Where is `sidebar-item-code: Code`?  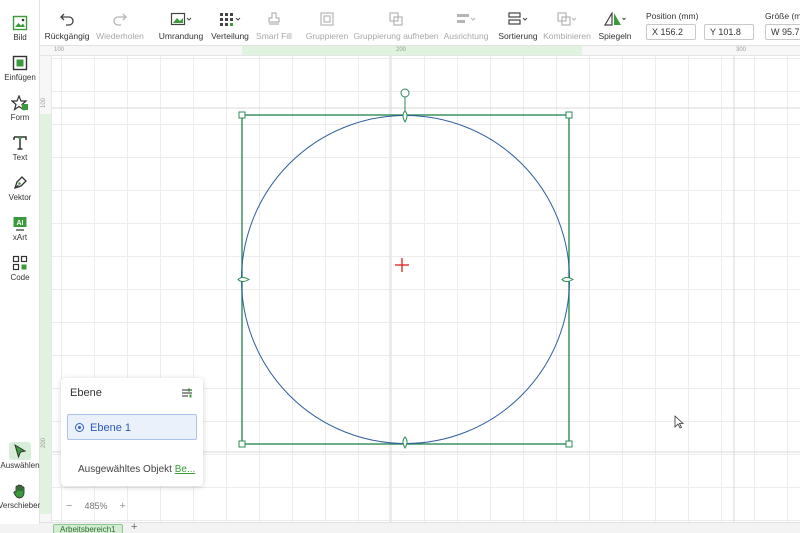 sidebar-item-code: Code is located at coordinates (20, 270).